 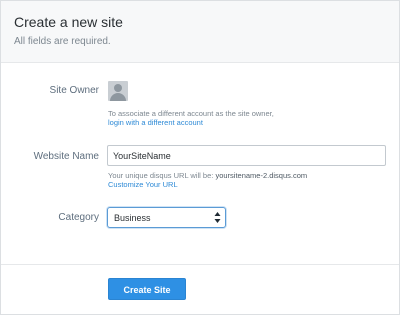 I want to click on page-title: Create a new site, so click(x=68, y=22).